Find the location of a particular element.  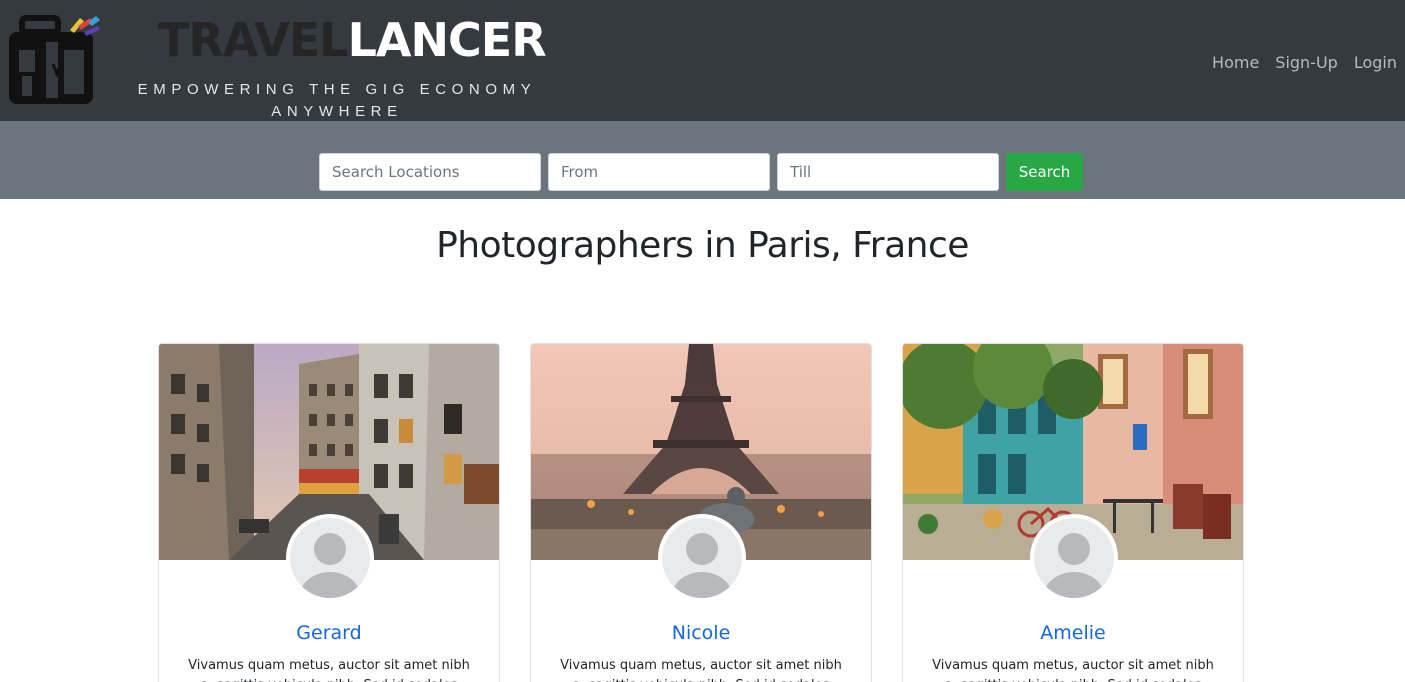

brand-wordmark: TRAVELLANCER is located at coordinates (352, 40).